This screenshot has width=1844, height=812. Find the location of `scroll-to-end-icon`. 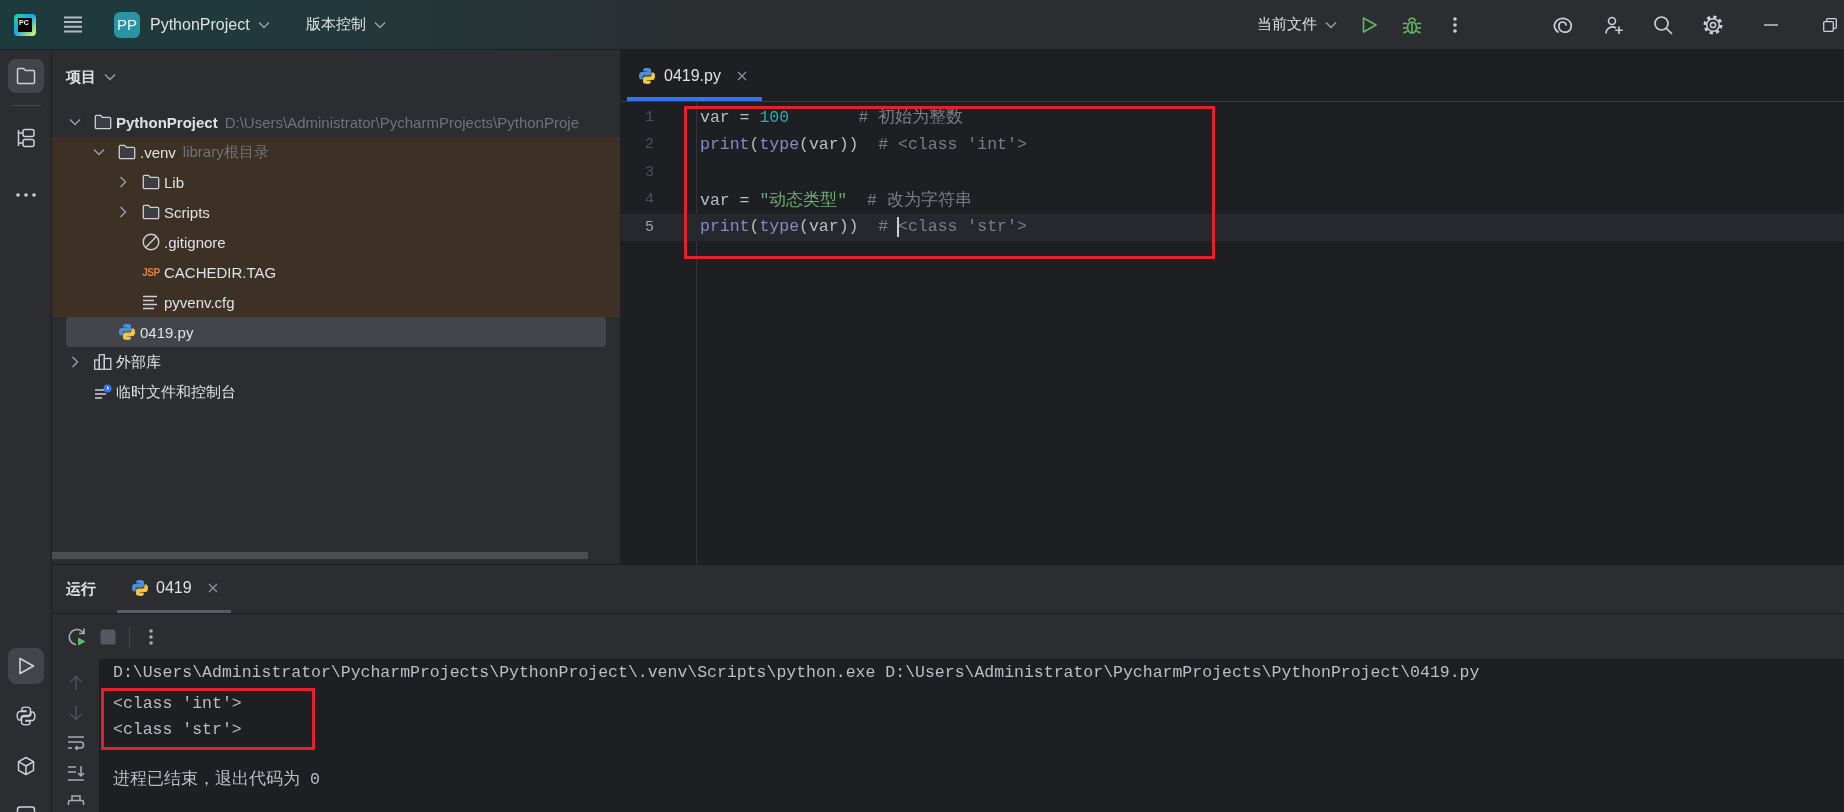

scroll-to-end-icon is located at coordinates (75, 773).